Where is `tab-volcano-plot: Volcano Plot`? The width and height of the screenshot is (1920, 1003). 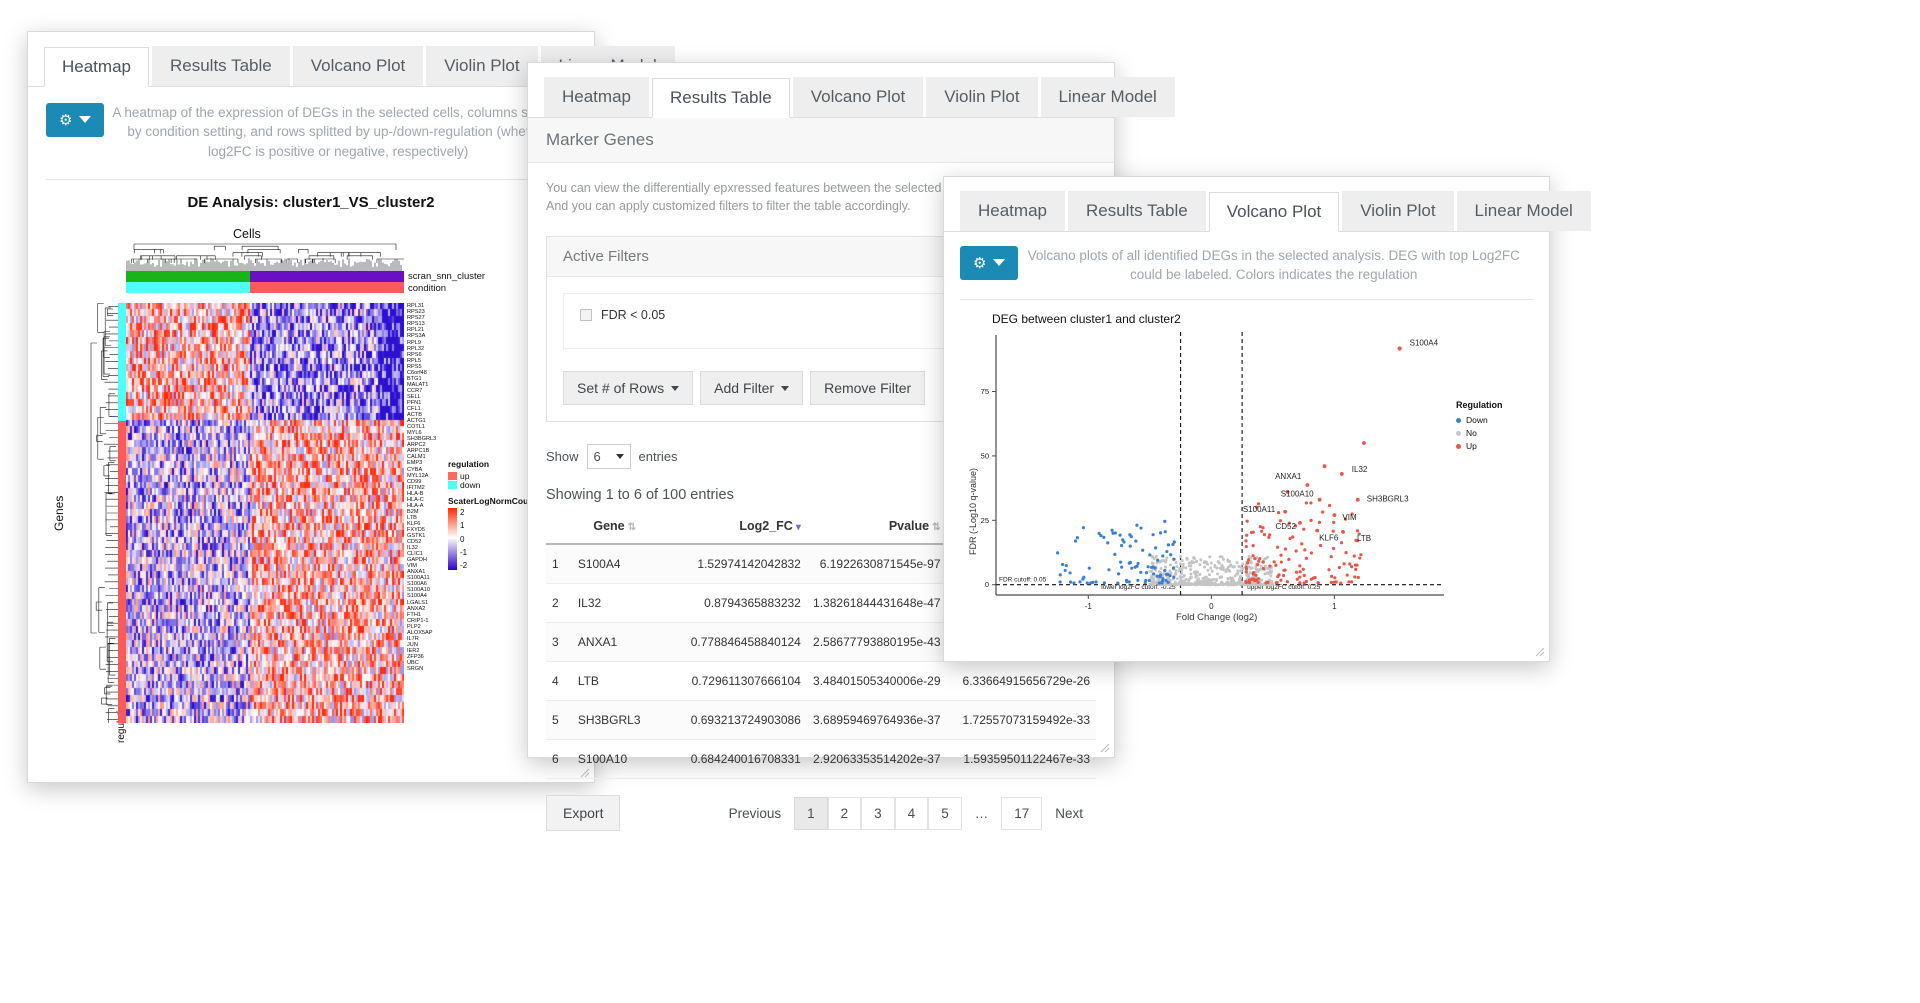
tab-volcano-plot: Volcano Plot is located at coordinates (358, 66).